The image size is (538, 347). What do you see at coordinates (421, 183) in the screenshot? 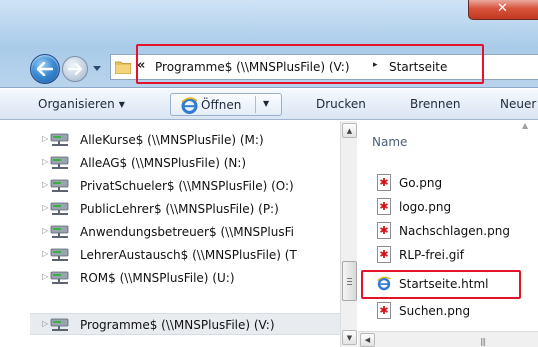
I see `file-name: Go.png` at bounding box center [421, 183].